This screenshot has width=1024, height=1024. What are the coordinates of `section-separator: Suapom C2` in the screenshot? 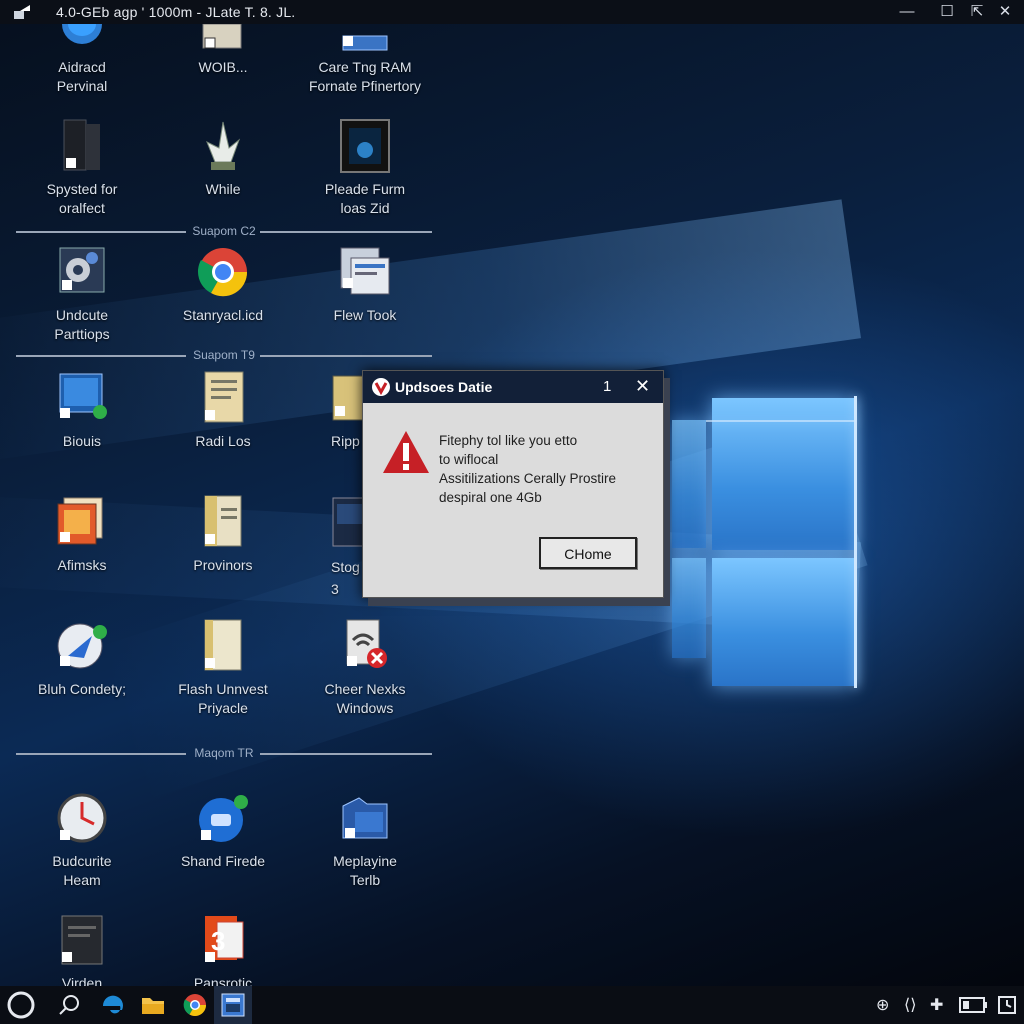 It's located at (224, 231).